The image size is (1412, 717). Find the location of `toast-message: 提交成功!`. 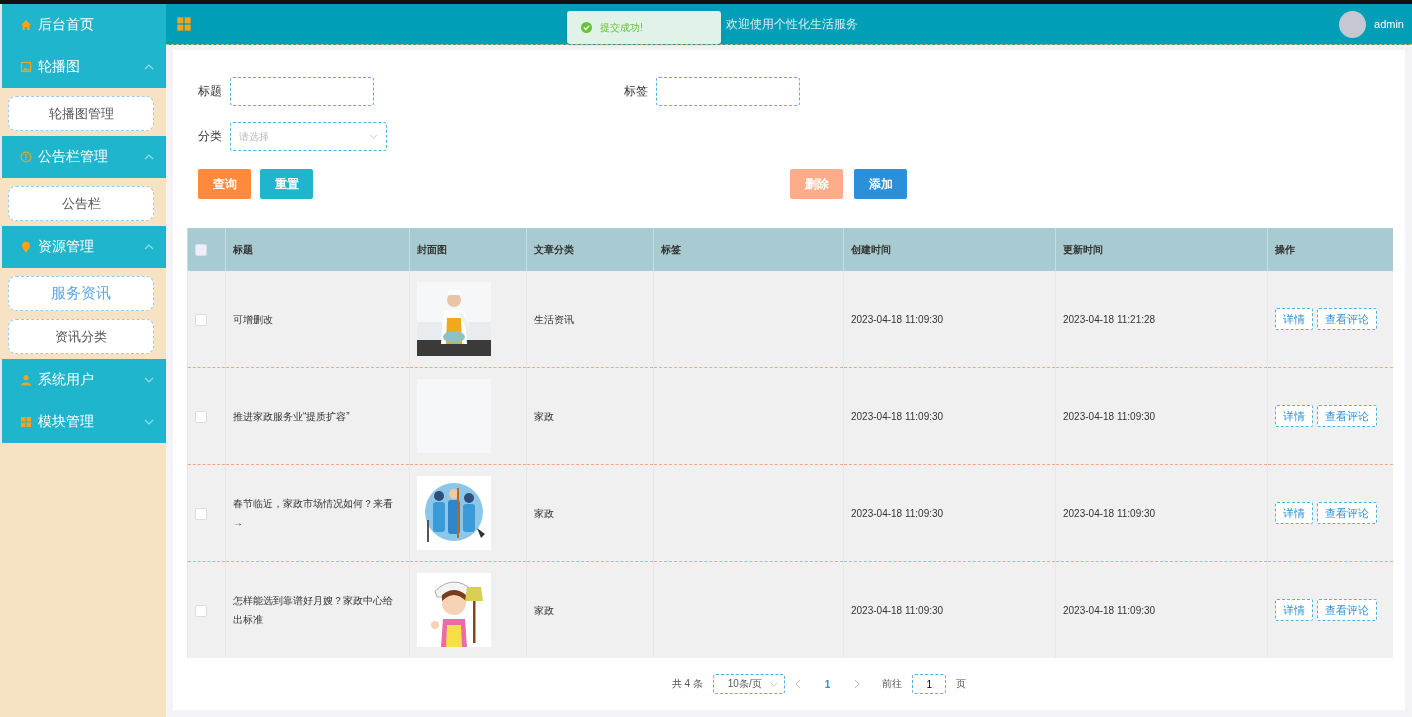

toast-message: 提交成功! is located at coordinates (621, 27).